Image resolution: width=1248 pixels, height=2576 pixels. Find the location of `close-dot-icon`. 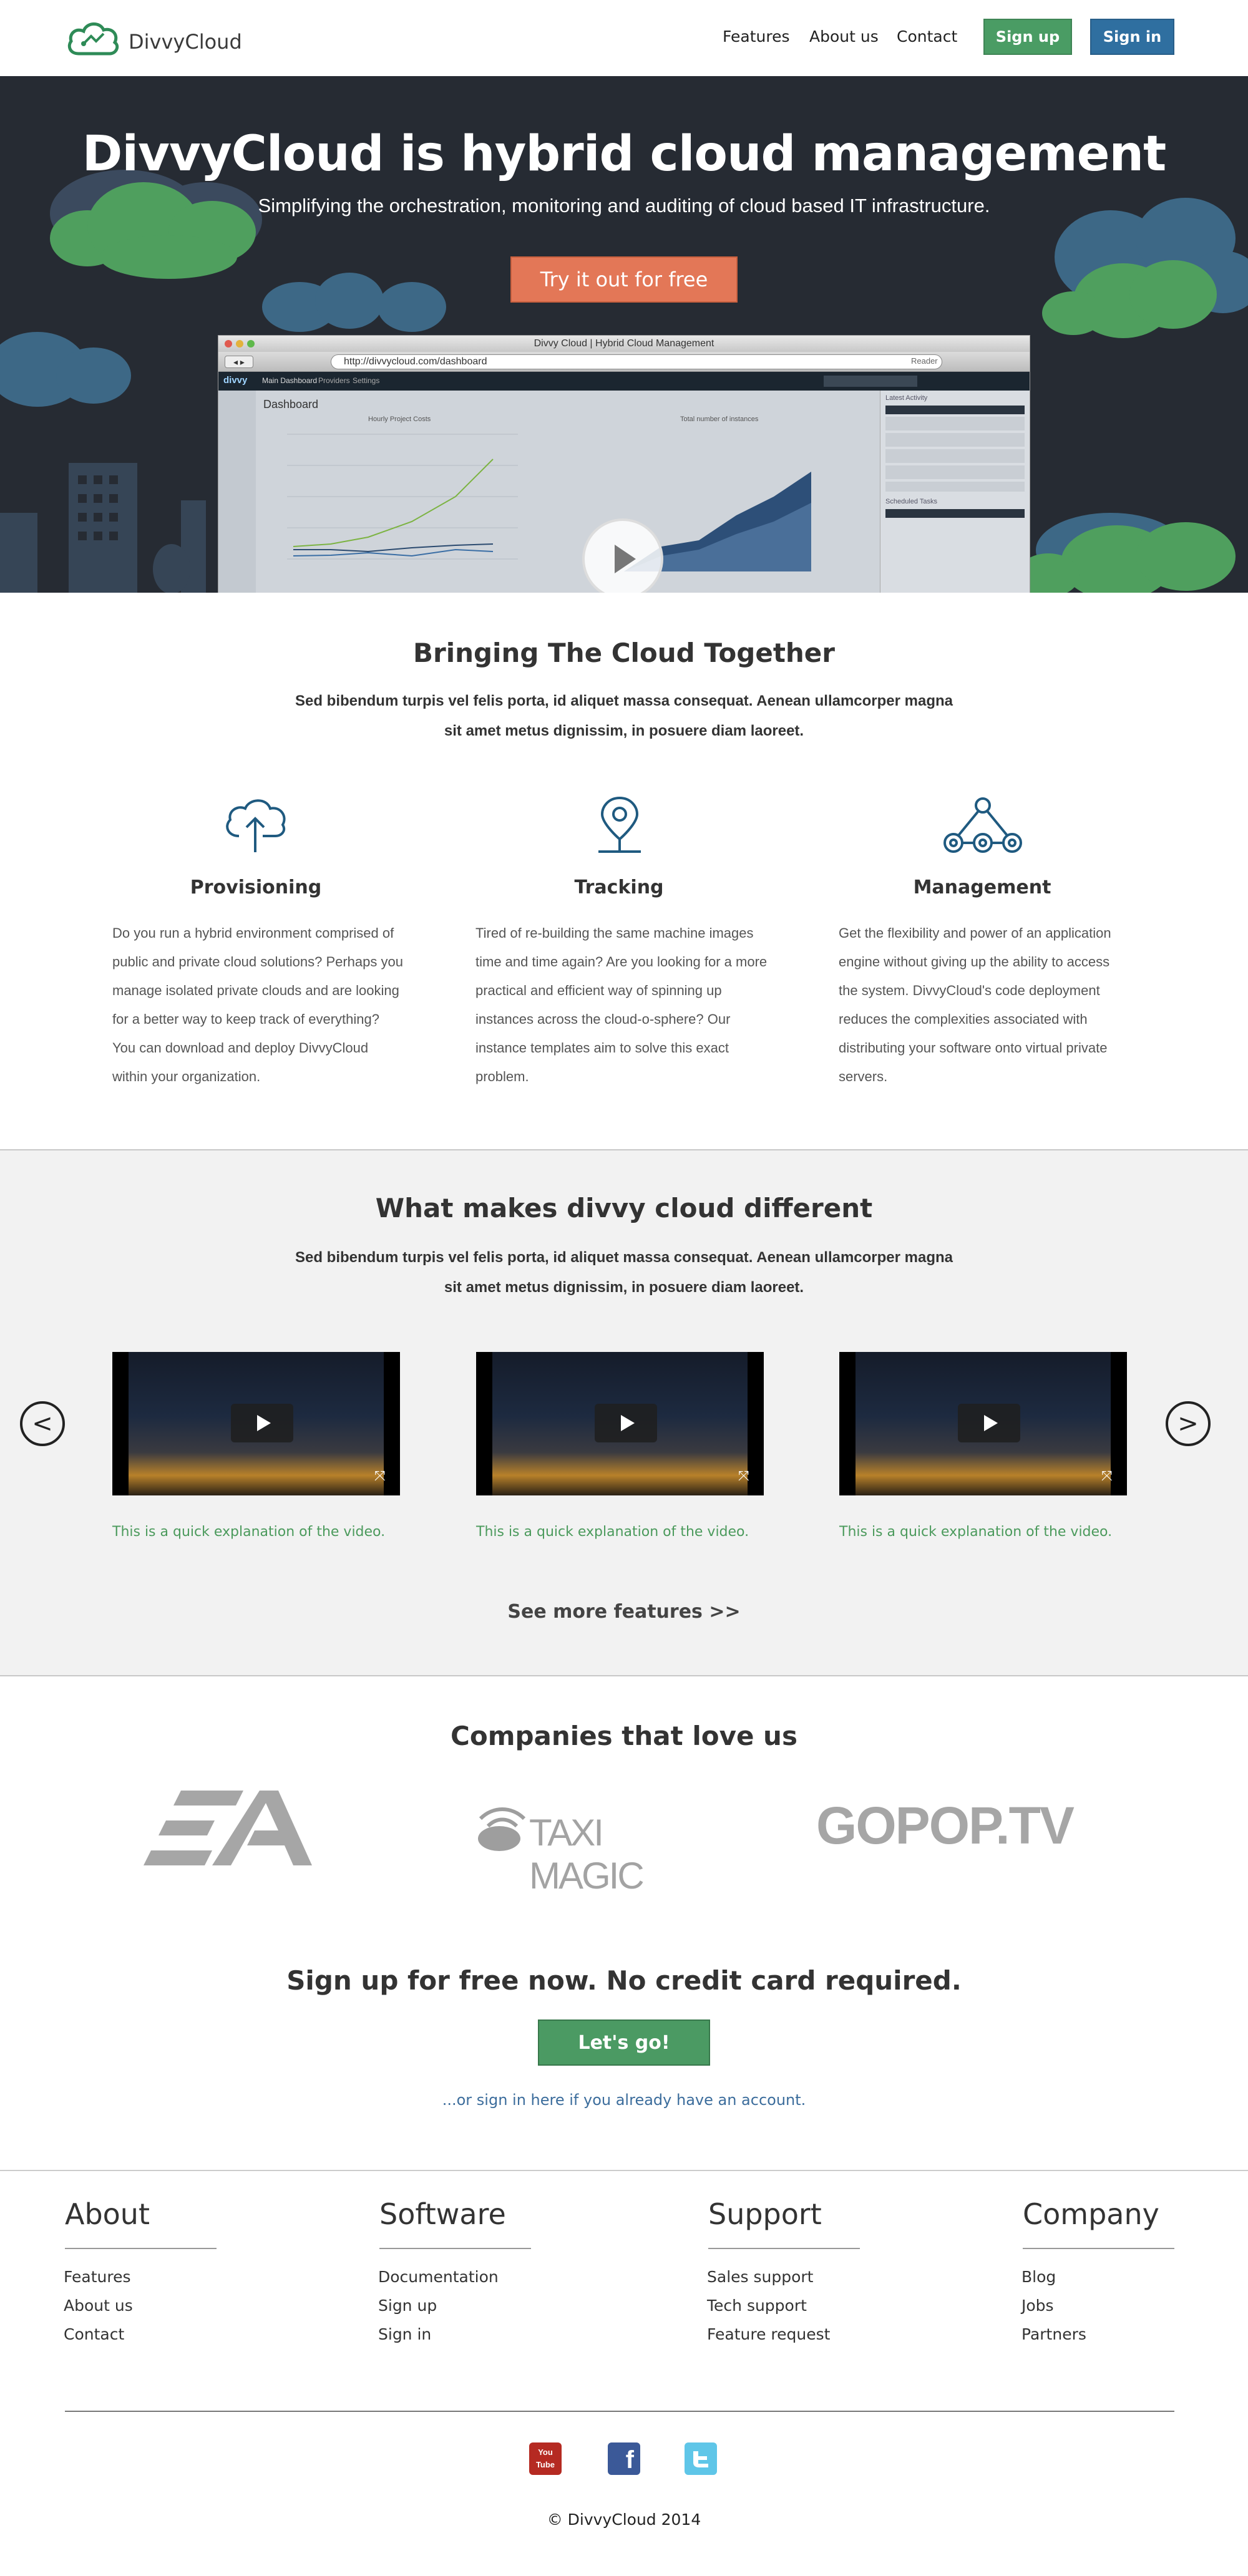

close-dot-icon is located at coordinates (229, 344).